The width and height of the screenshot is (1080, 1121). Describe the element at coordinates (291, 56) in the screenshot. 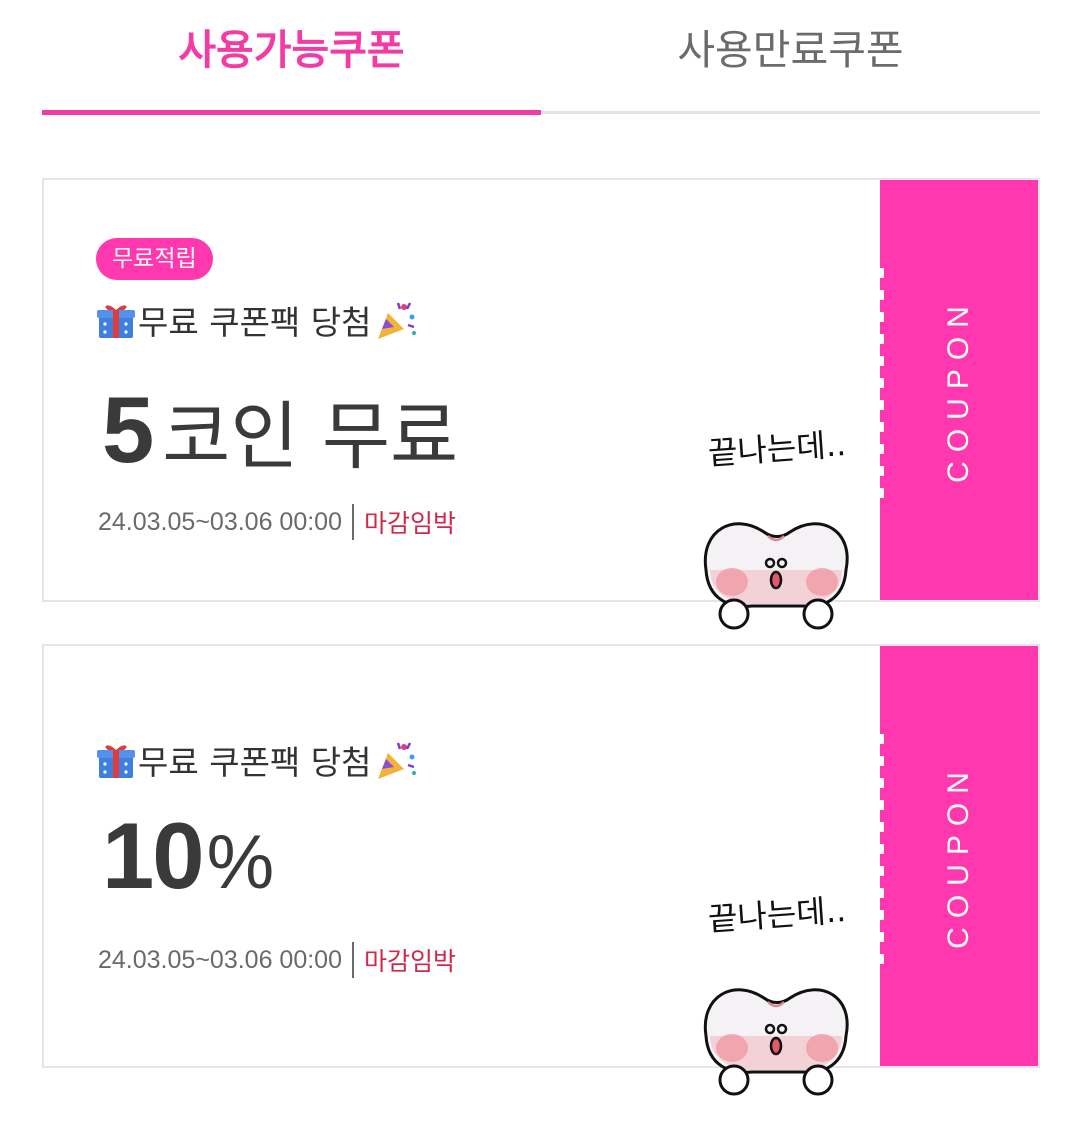

I see `tab-available-coupons: 사용가능쿠폰` at that location.